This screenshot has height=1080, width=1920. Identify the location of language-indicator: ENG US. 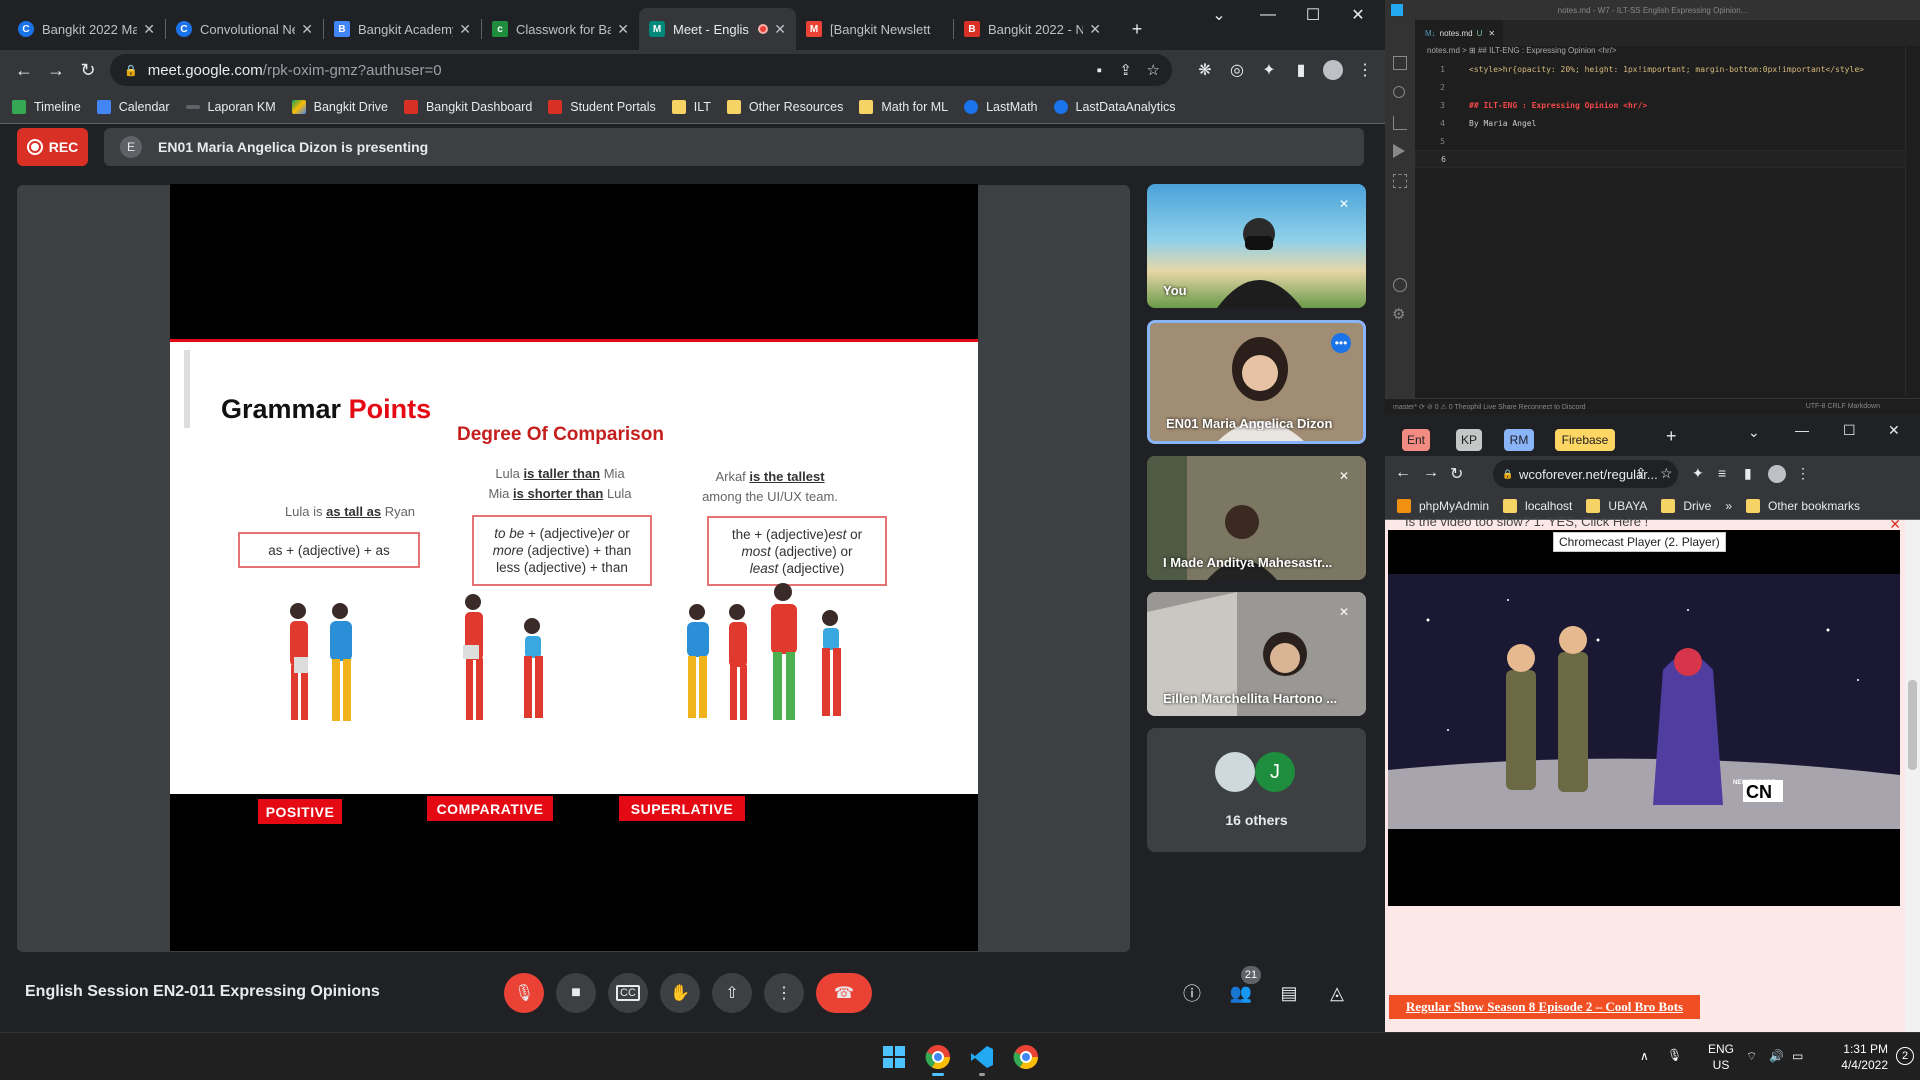
(1721, 1057).